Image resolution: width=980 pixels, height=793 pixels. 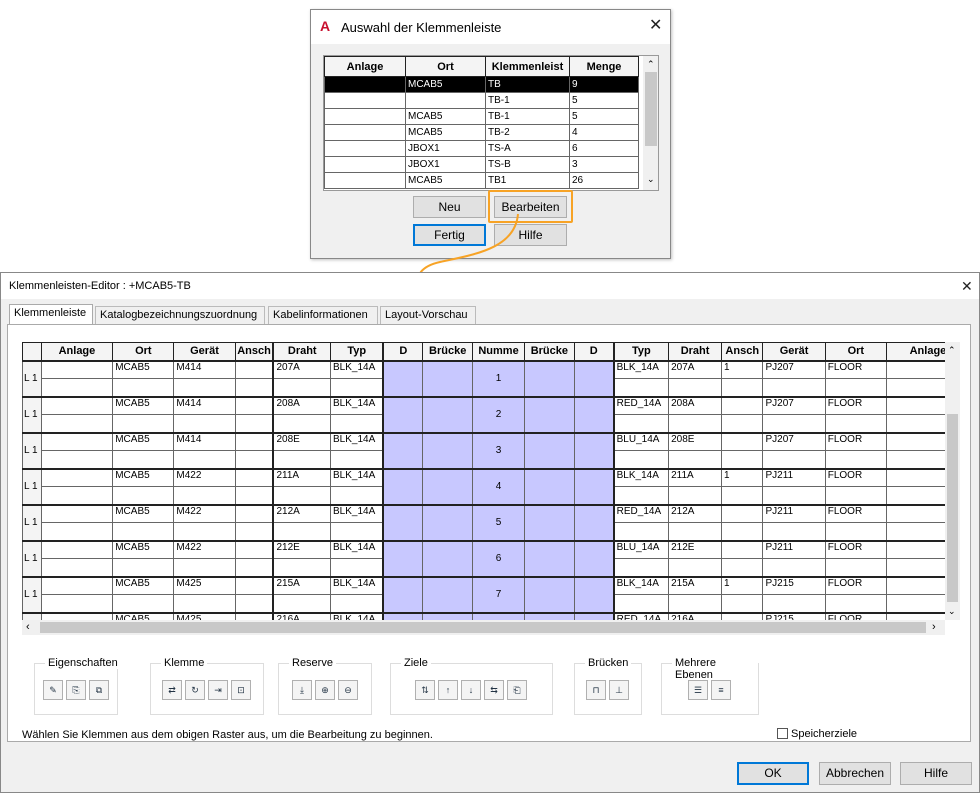 I want to click on column-header: Gerät, so click(x=204, y=351).